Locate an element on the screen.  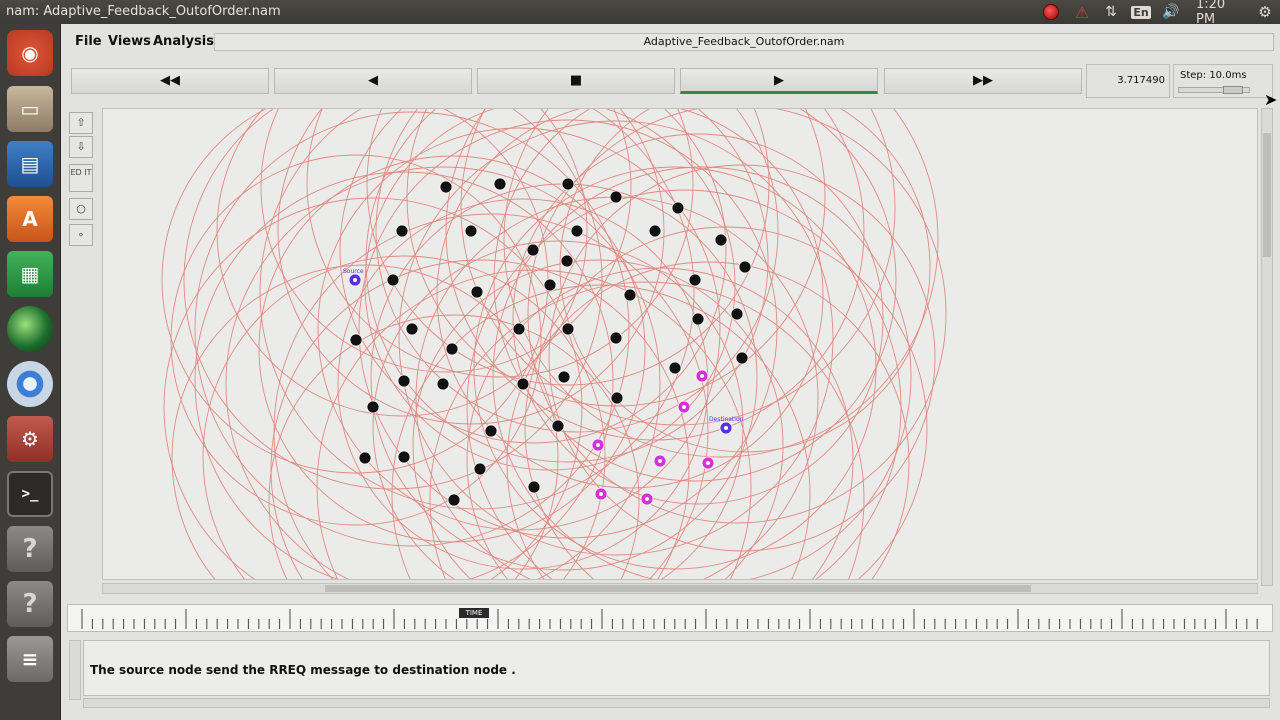
play-backward-button: ◀ is located at coordinates (373, 81).